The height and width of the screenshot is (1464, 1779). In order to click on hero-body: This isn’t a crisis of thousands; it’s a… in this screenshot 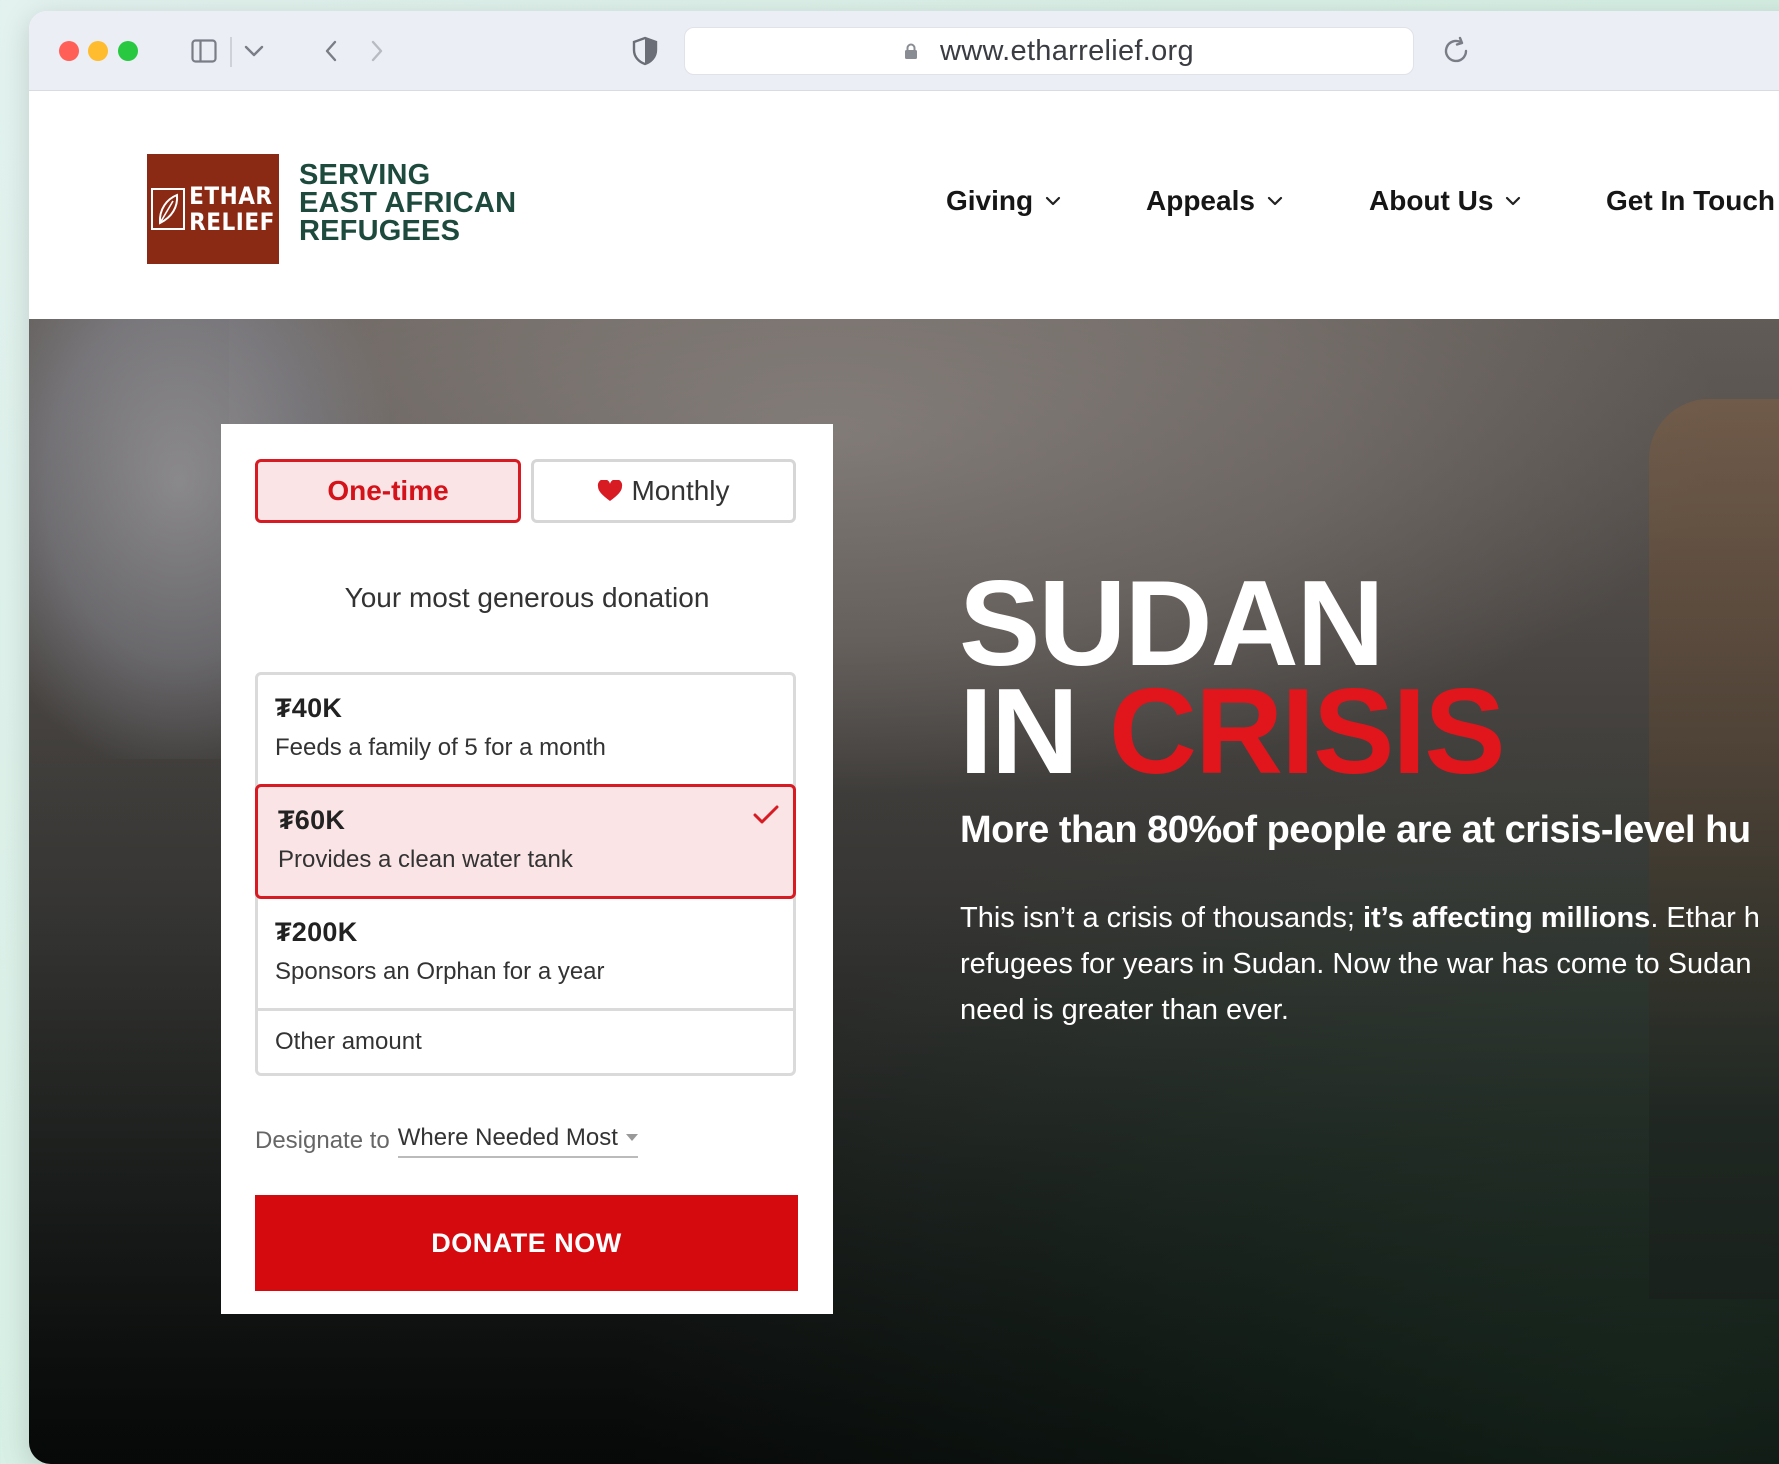, I will do `click(1369, 964)`.